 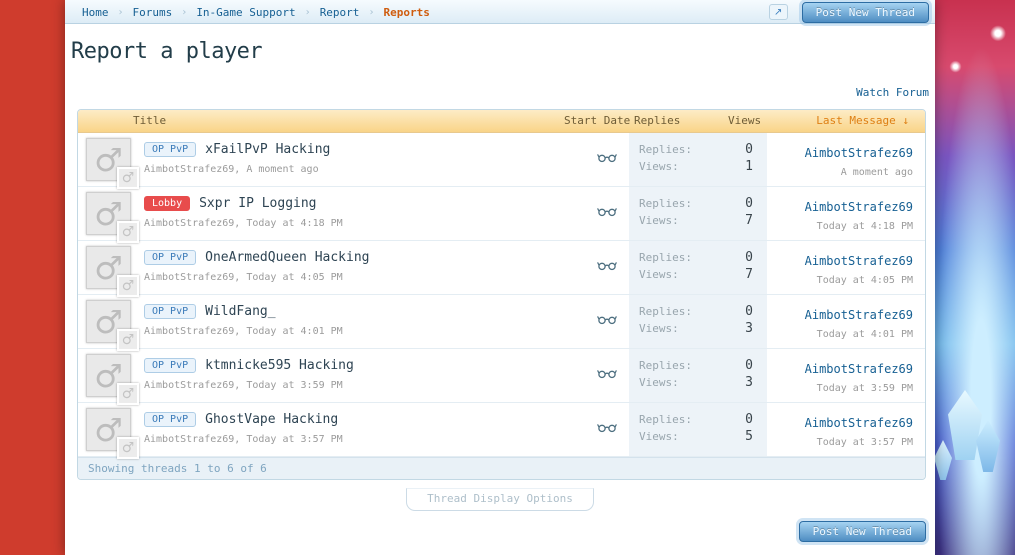 I want to click on thread-author-and-date: AimbotStrafez69, Today at 4:05 PM, so click(x=243, y=277).